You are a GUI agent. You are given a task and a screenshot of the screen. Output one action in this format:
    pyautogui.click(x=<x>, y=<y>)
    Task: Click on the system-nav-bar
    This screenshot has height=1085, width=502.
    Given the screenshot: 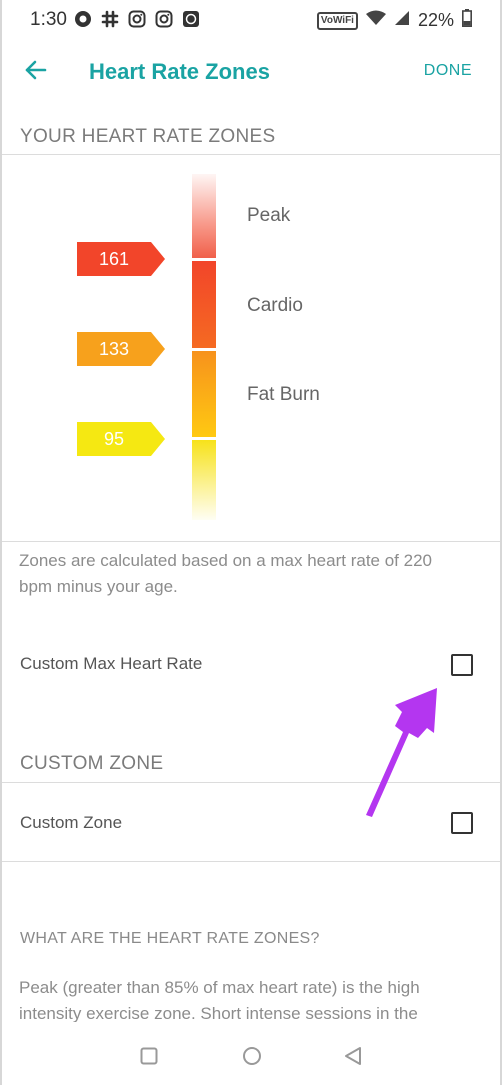 What is the action you would take?
    pyautogui.click(x=251, y=1053)
    